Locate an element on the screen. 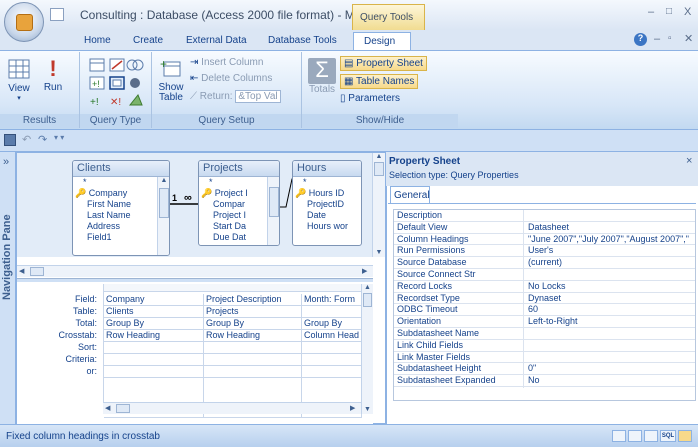  property-value: (current) is located at coordinates (545, 262).